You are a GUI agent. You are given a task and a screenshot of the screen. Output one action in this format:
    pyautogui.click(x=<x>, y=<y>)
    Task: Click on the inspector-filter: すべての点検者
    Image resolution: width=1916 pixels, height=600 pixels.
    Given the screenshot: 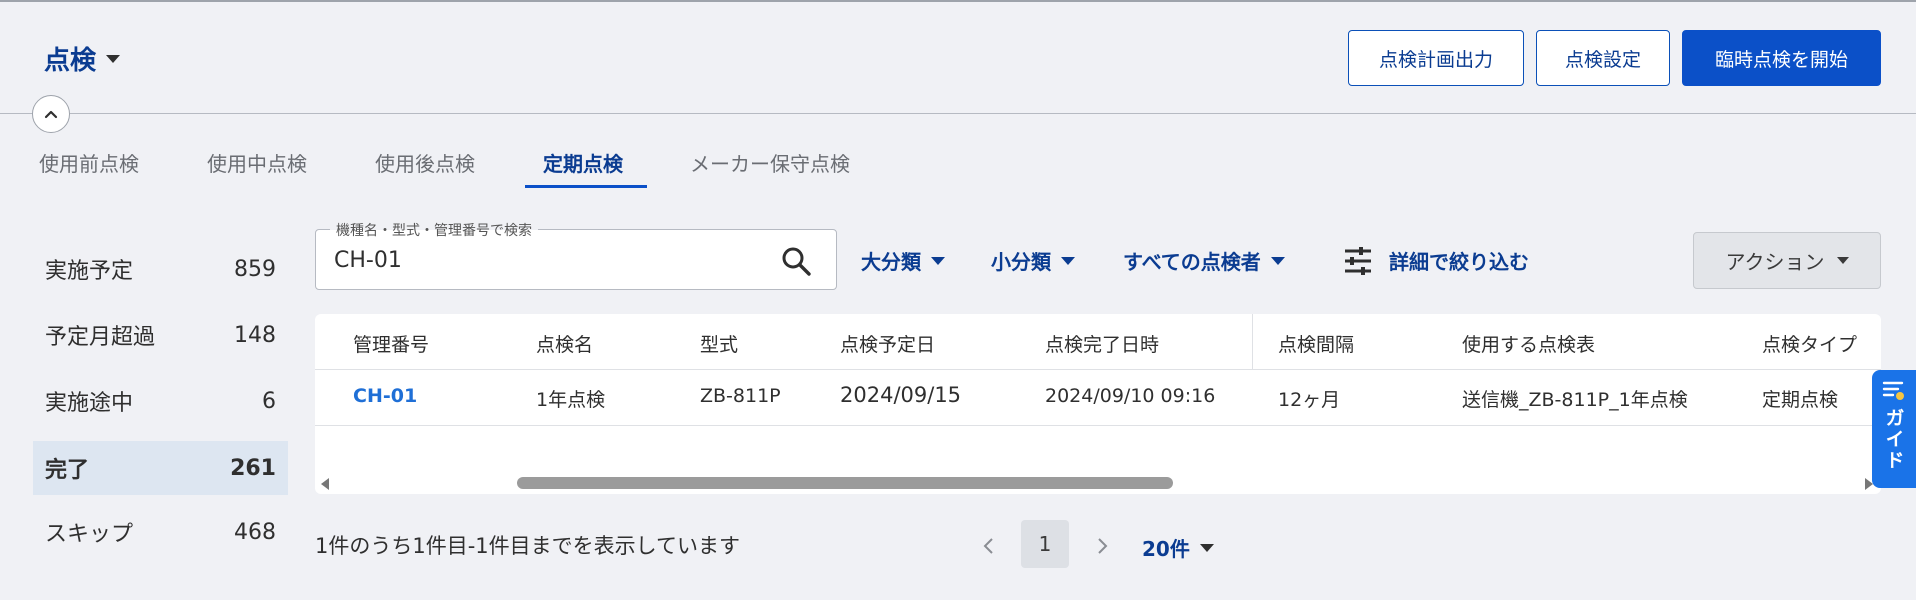 What is the action you would take?
    pyautogui.click(x=1204, y=260)
    